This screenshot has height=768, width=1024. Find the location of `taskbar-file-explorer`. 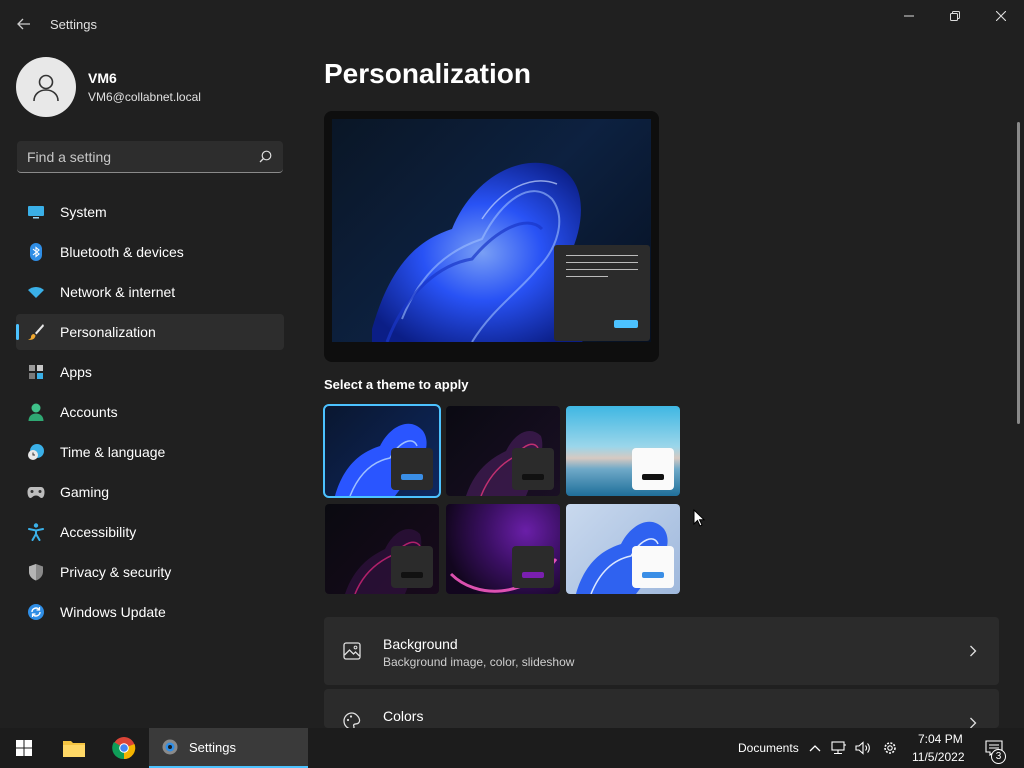

taskbar-file-explorer is located at coordinates (74, 748).